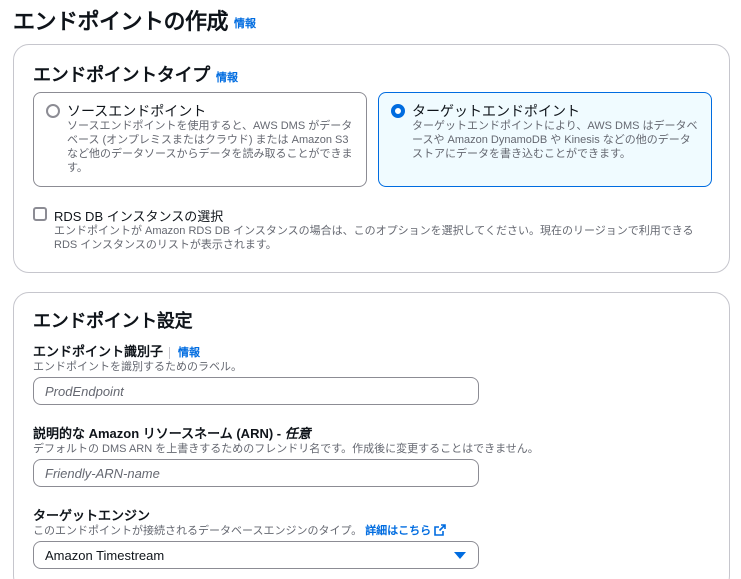 The height and width of the screenshot is (579, 741). What do you see at coordinates (496, 111) in the screenshot?
I see `target-endpoint-title: ターゲットエンドポイント` at bounding box center [496, 111].